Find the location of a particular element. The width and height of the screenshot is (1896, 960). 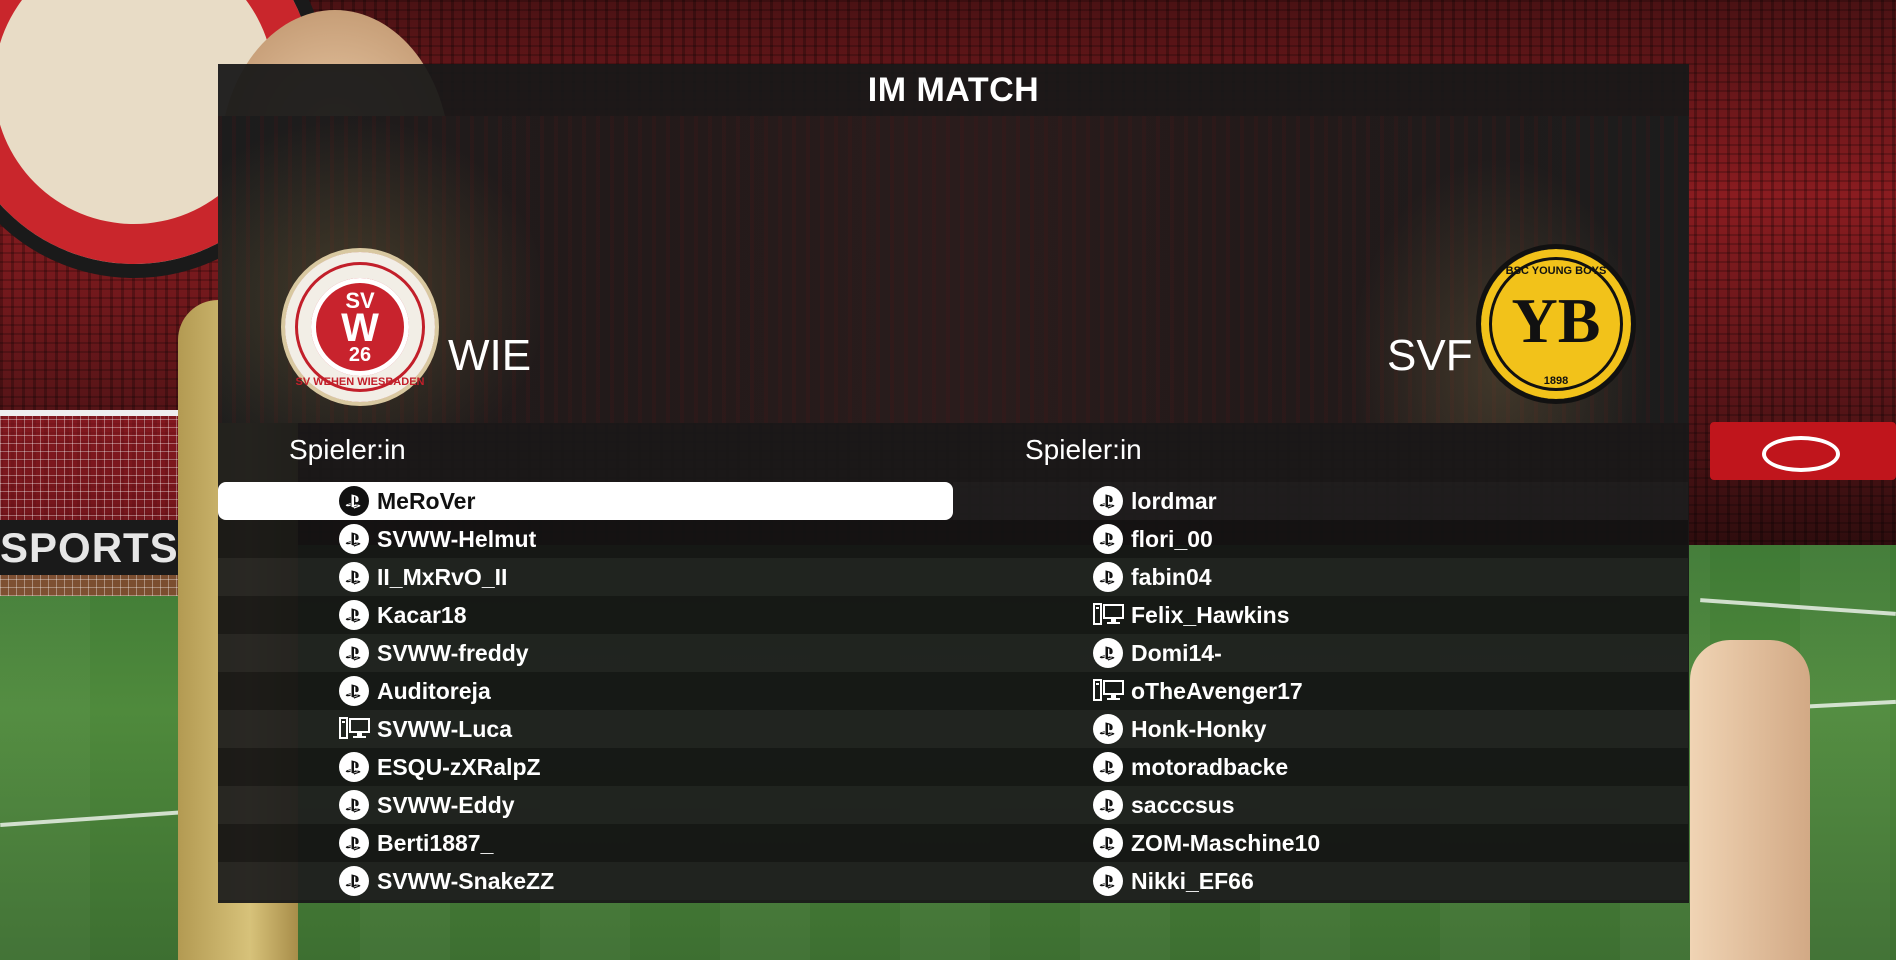

away-player-row: fabin04 is located at coordinates (1320, 577).